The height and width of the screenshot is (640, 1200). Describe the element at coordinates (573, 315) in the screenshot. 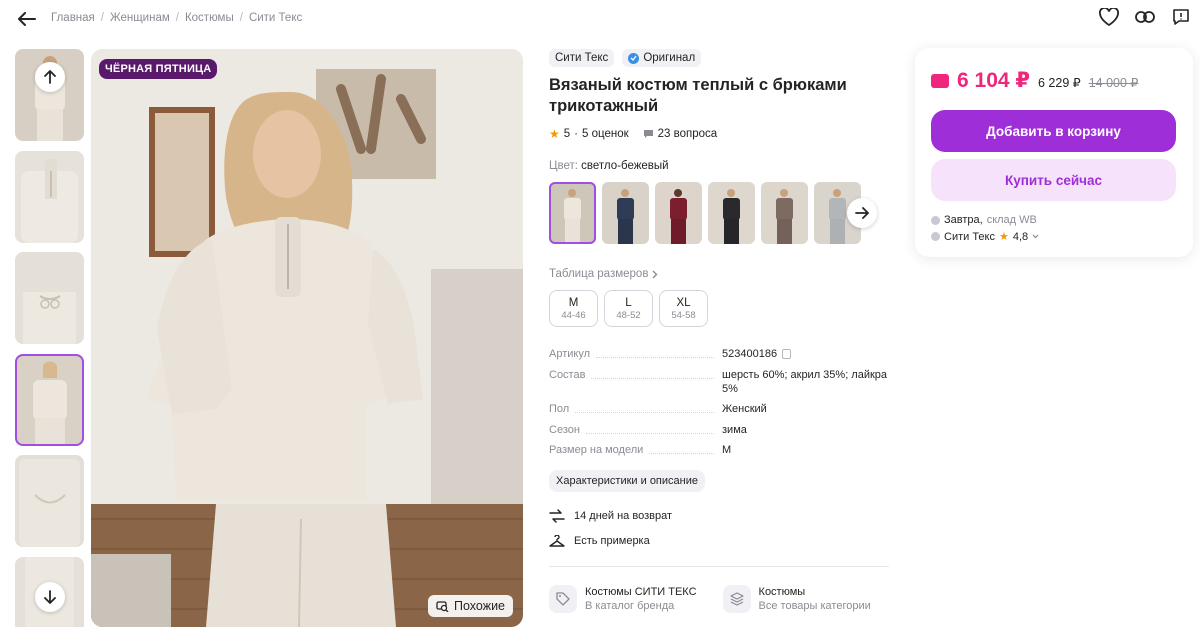

I see `size-range: 44-46` at that location.